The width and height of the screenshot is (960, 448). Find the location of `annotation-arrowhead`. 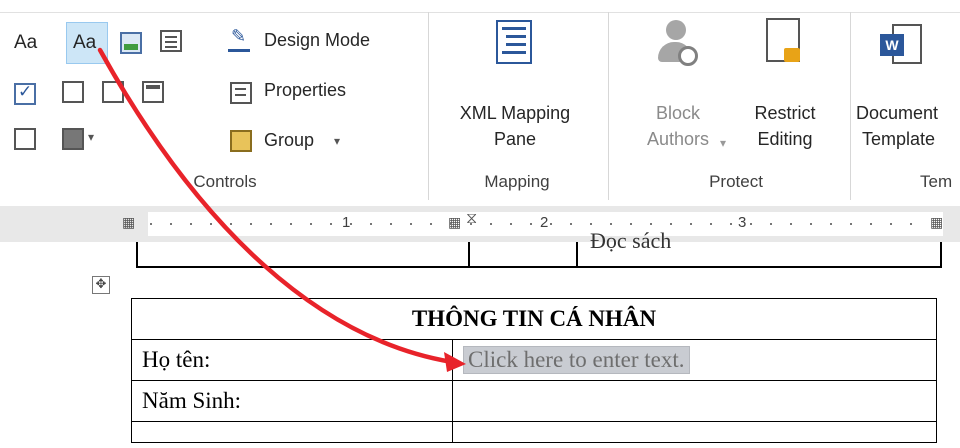

annotation-arrowhead is located at coordinates (455, 362).